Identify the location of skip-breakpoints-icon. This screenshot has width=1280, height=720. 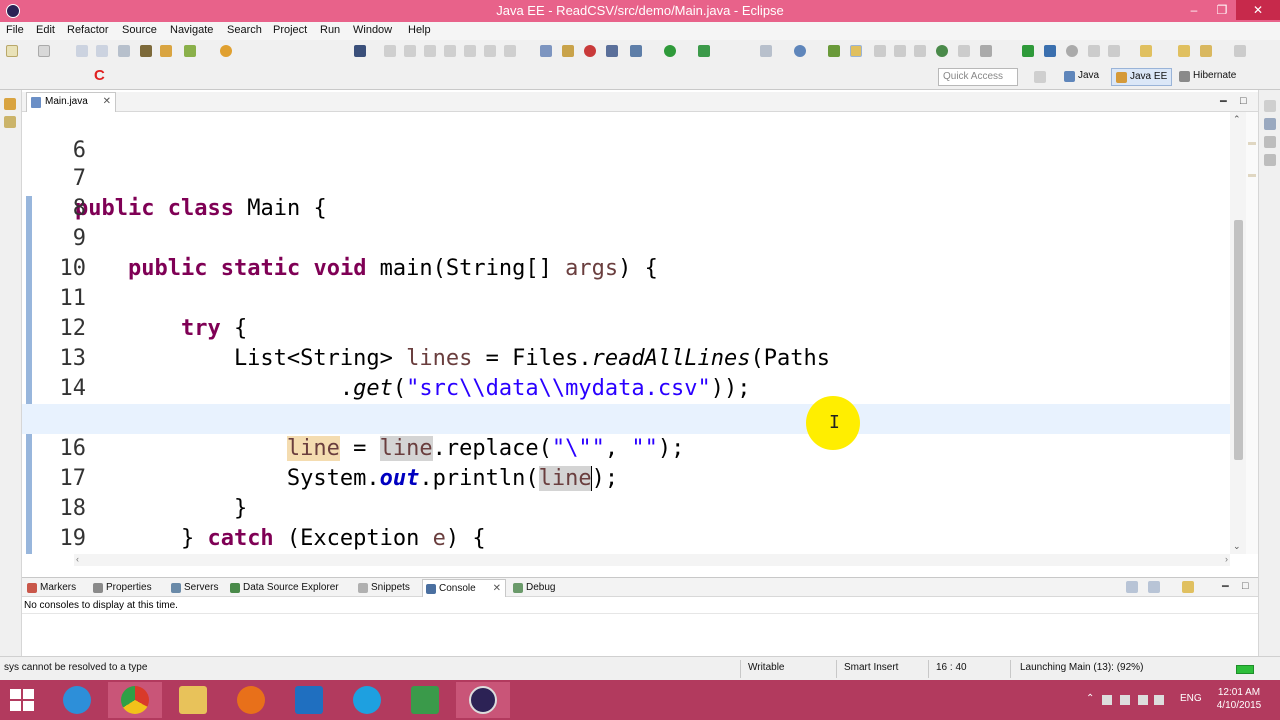
(360, 51).